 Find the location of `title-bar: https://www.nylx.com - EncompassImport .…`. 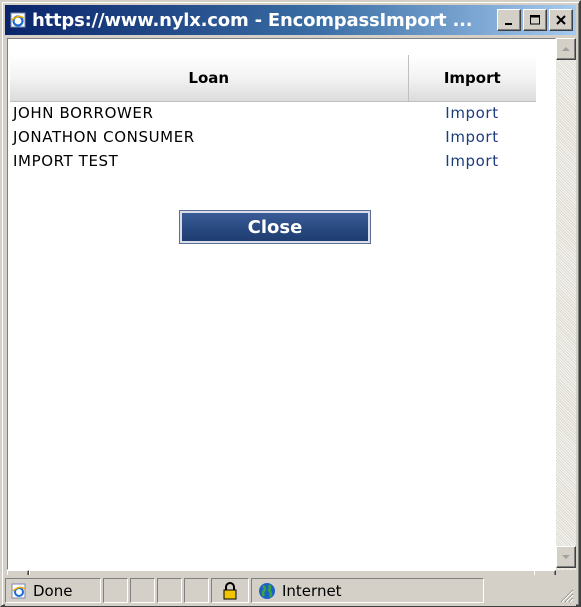

title-bar: https://www.nylx.com - EncompassImport .… is located at coordinates (290, 20).